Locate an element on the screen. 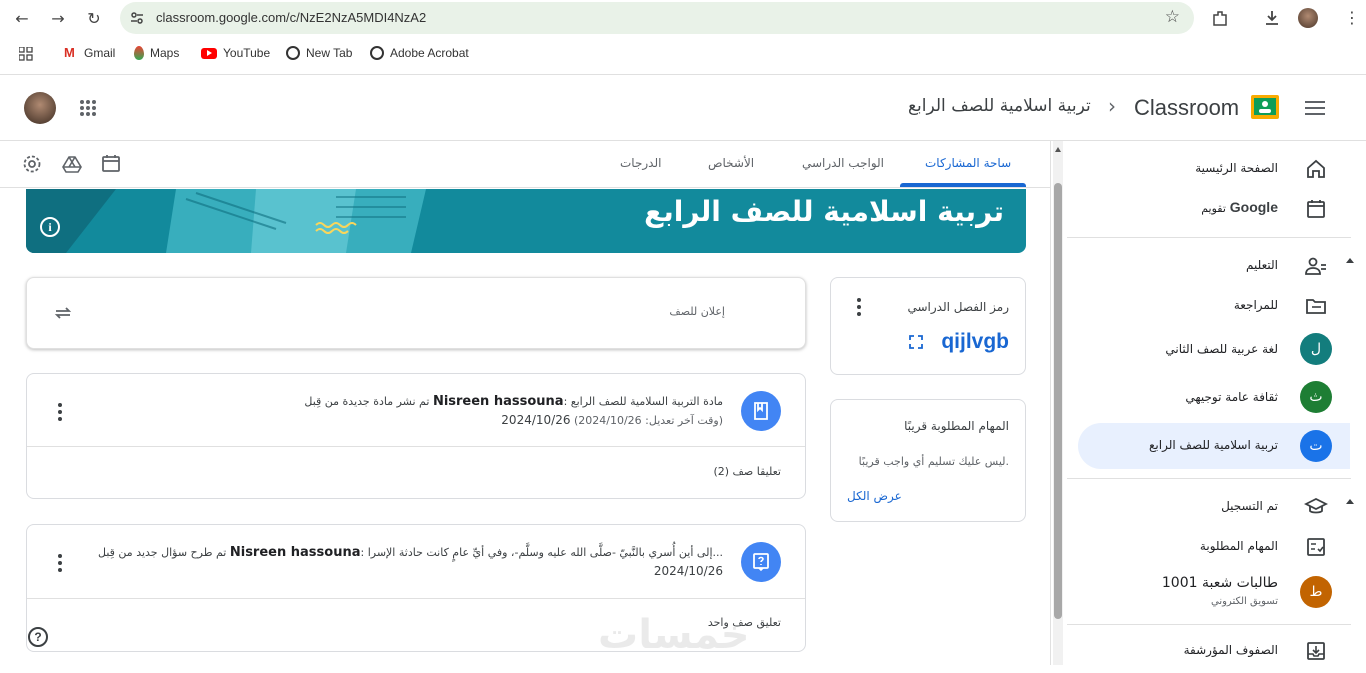 This screenshot has width=1366, height=673. sidebar-item-label: تم التسجيل is located at coordinates (1249, 506).